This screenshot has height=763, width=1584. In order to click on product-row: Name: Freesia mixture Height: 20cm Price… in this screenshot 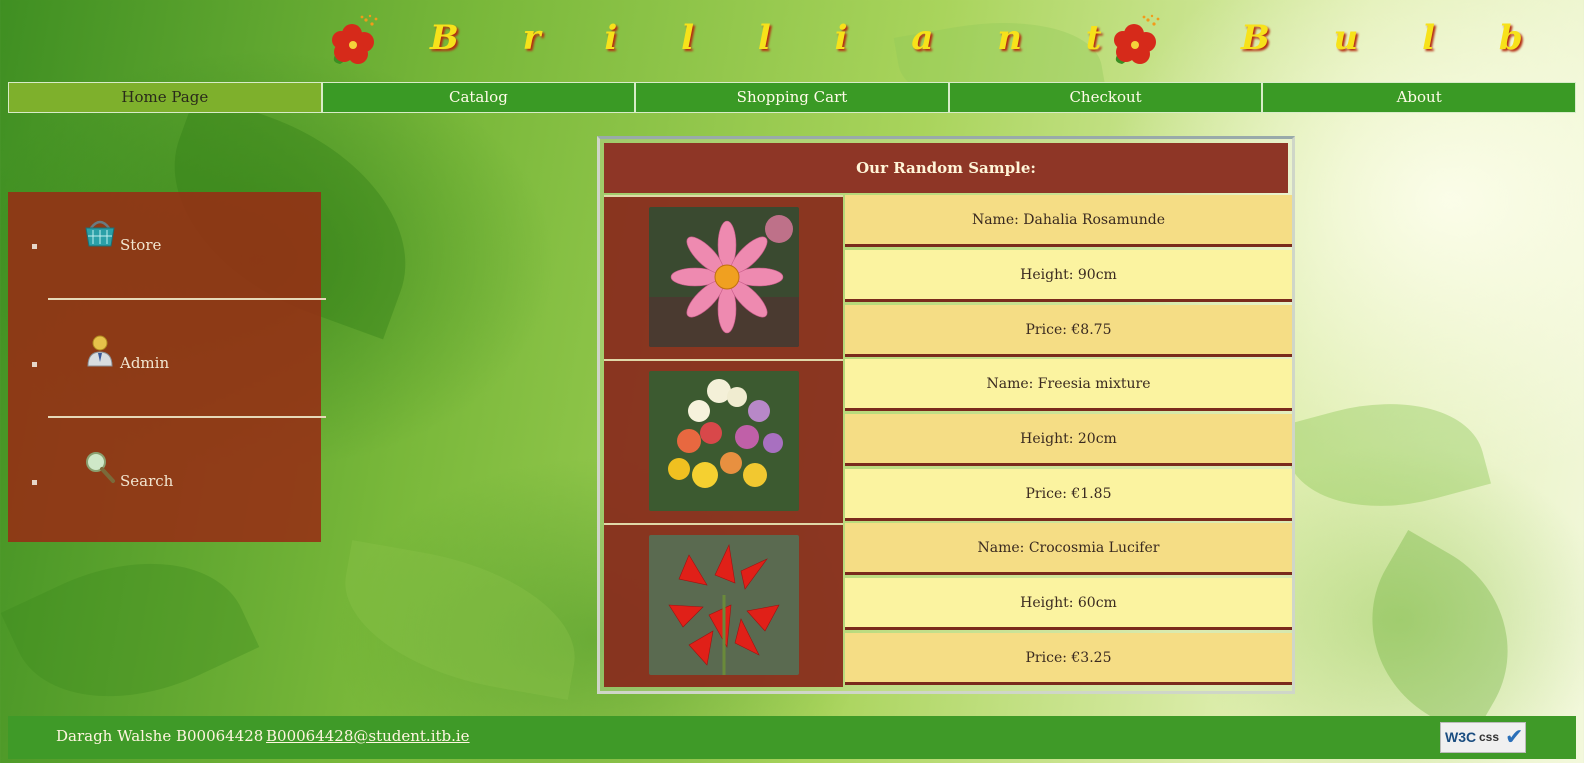, I will do `click(948, 441)`.